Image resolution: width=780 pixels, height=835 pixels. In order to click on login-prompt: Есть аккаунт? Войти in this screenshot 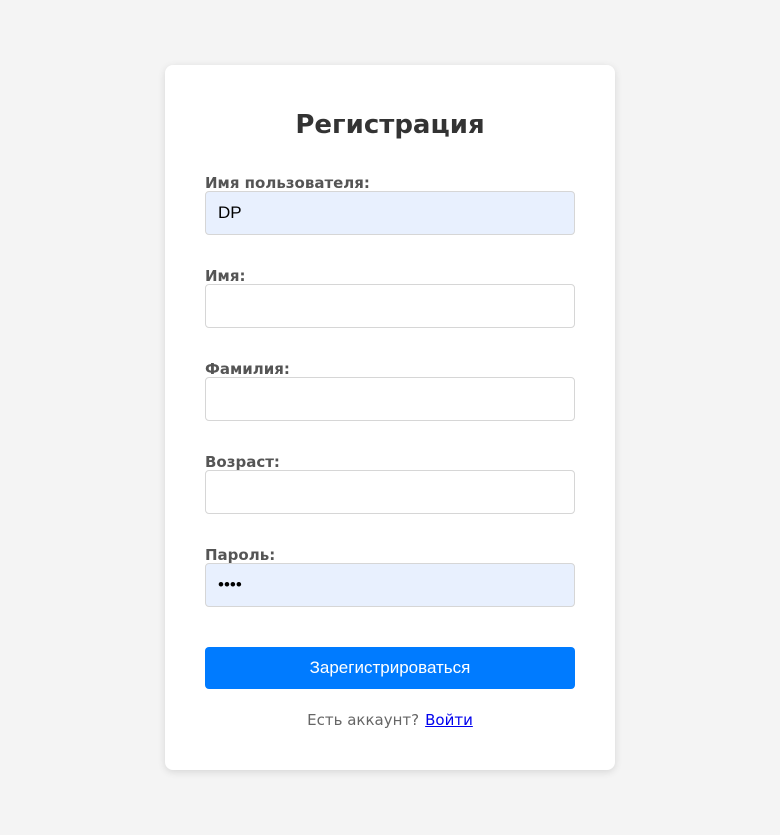, I will do `click(390, 720)`.